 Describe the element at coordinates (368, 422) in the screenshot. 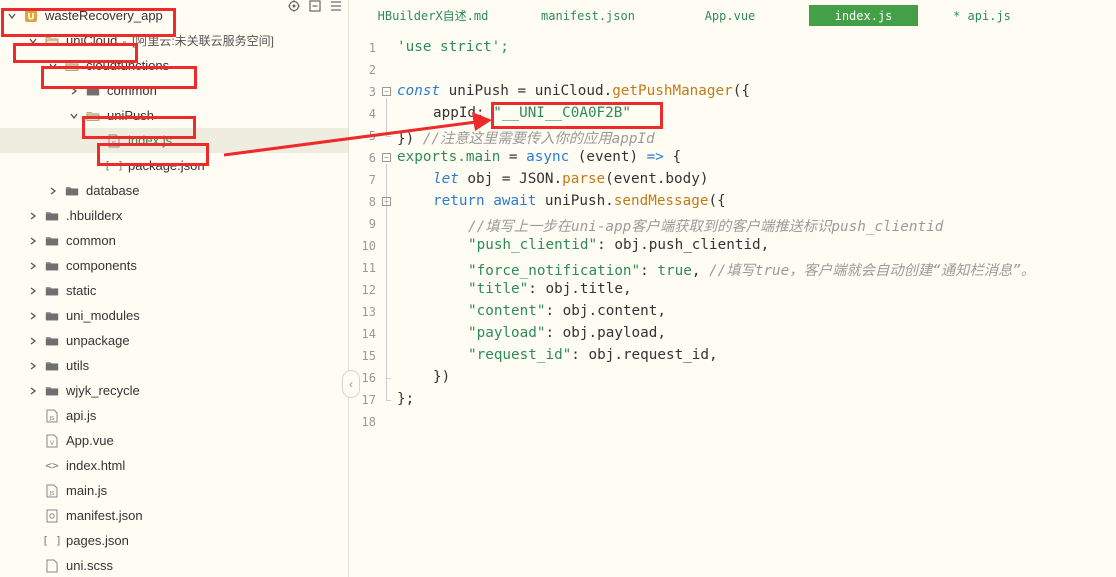

I see `line-number: 18` at that location.